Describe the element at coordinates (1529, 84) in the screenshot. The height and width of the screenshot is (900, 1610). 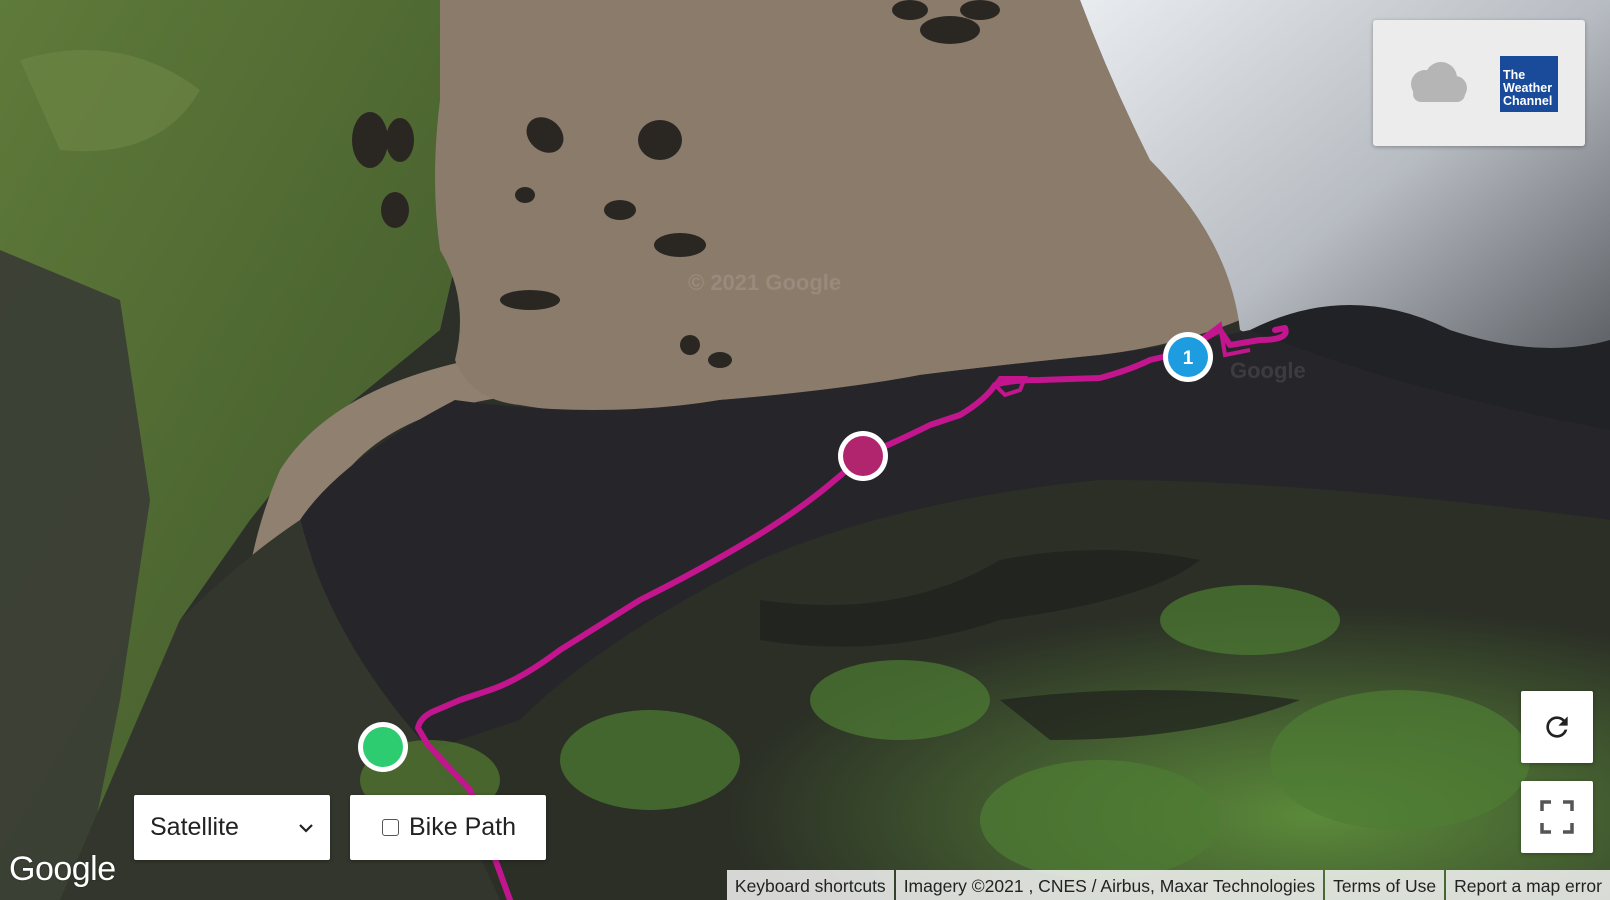
I see `weather-channel-logo: The Weather Channel` at that location.